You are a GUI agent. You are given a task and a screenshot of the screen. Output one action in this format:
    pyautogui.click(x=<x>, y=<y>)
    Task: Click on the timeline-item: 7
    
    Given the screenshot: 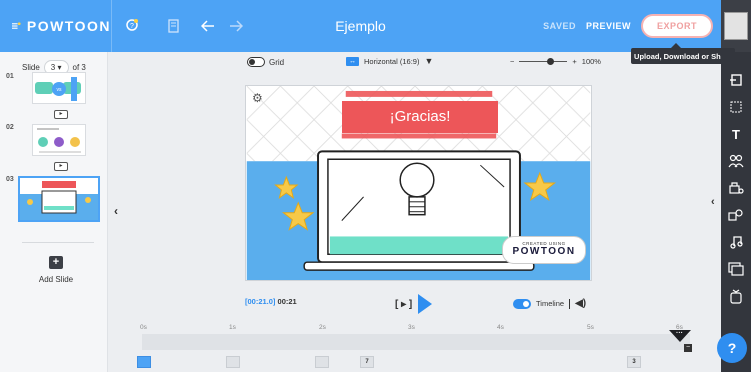 What is the action you would take?
    pyautogui.click(x=367, y=362)
    